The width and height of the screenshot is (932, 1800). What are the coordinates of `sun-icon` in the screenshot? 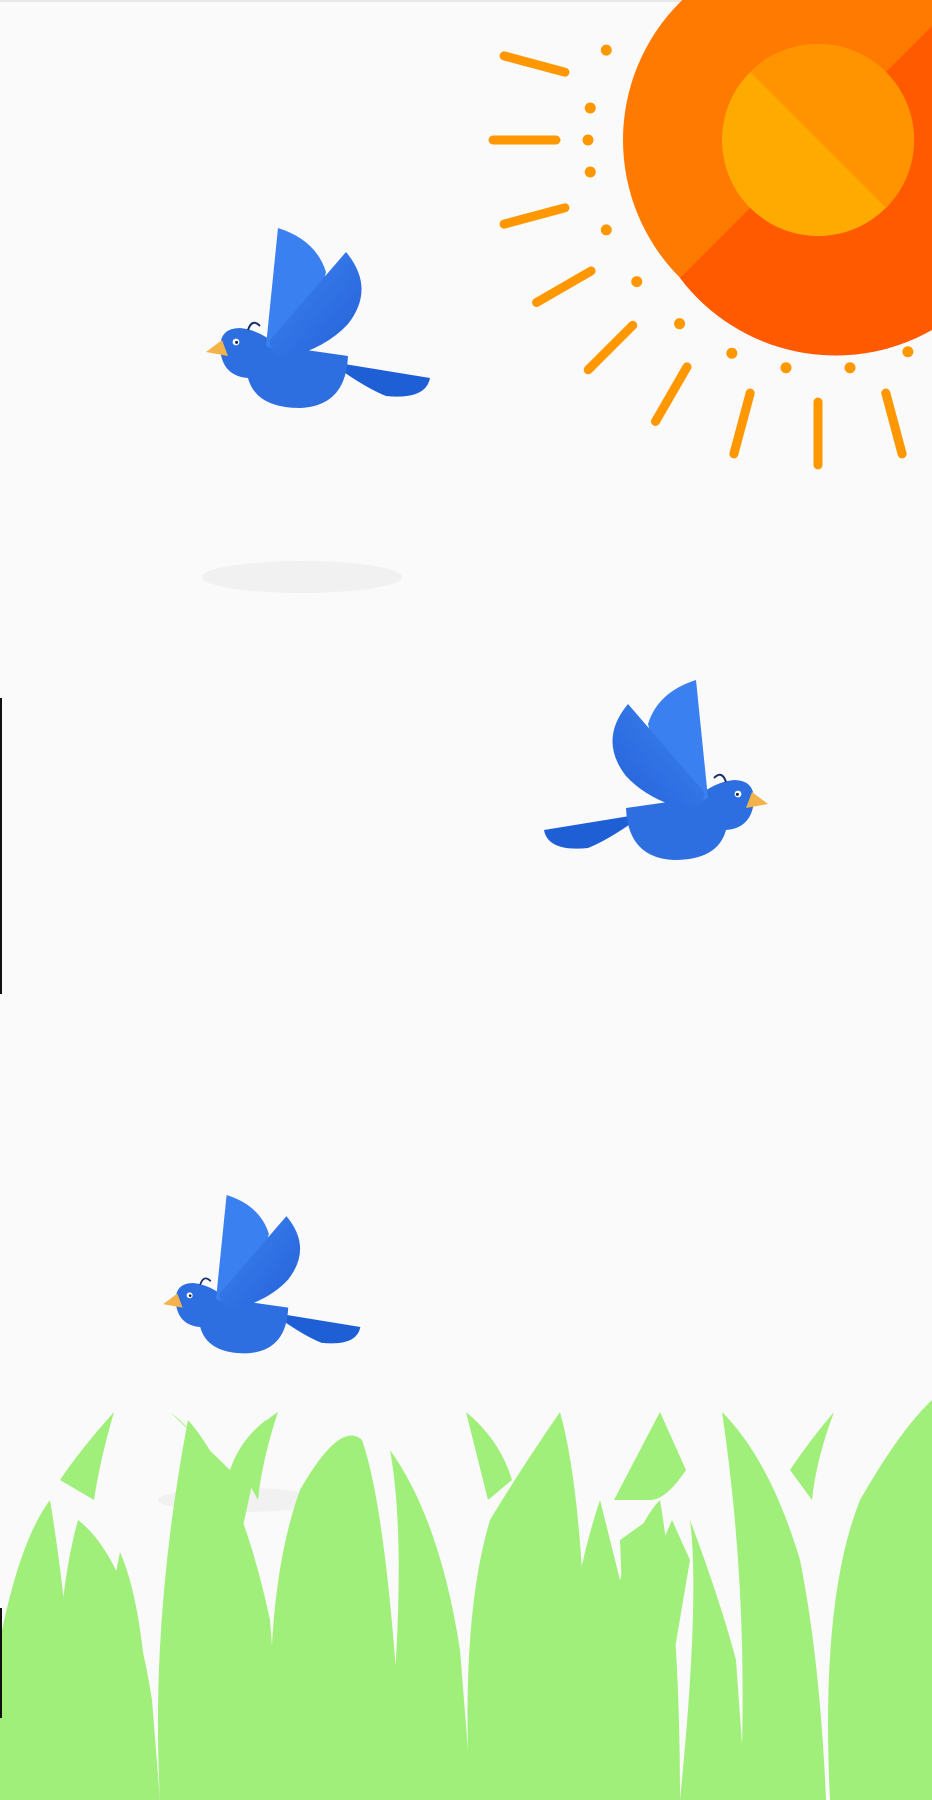 It's located at (710, 235).